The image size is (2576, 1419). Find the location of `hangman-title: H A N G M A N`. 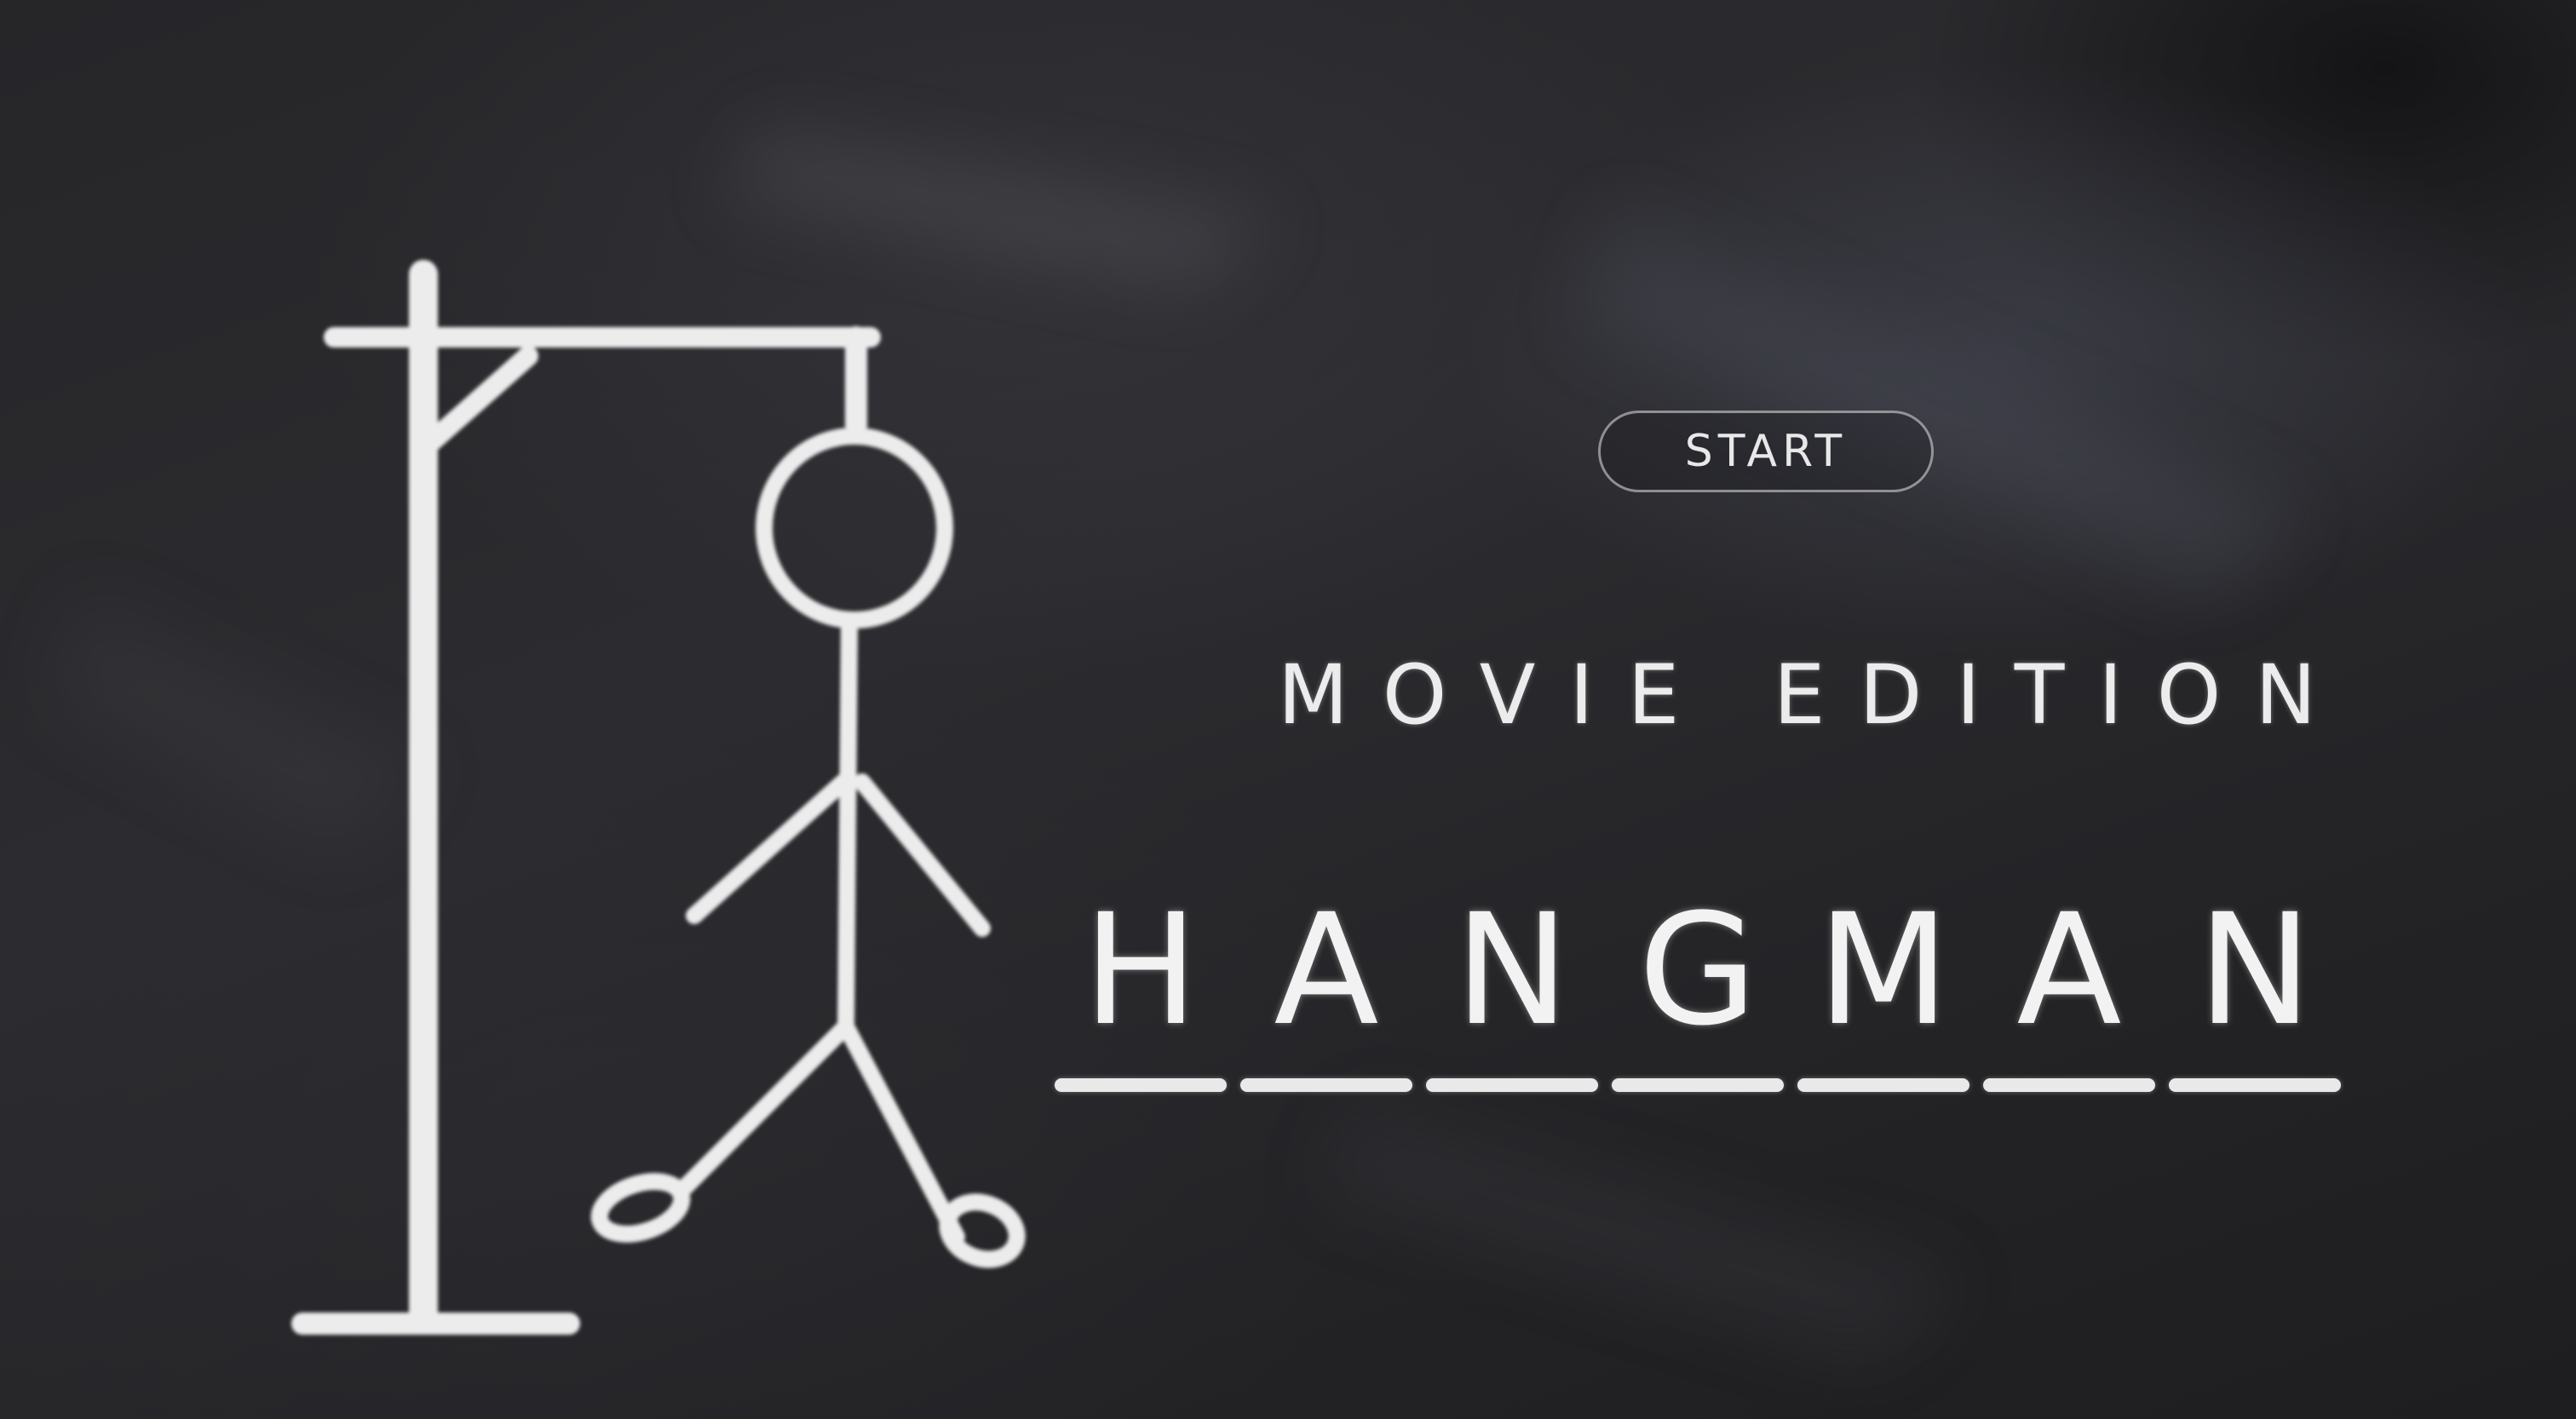

hangman-title: H A N G M A N is located at coordinates (1721, 997).